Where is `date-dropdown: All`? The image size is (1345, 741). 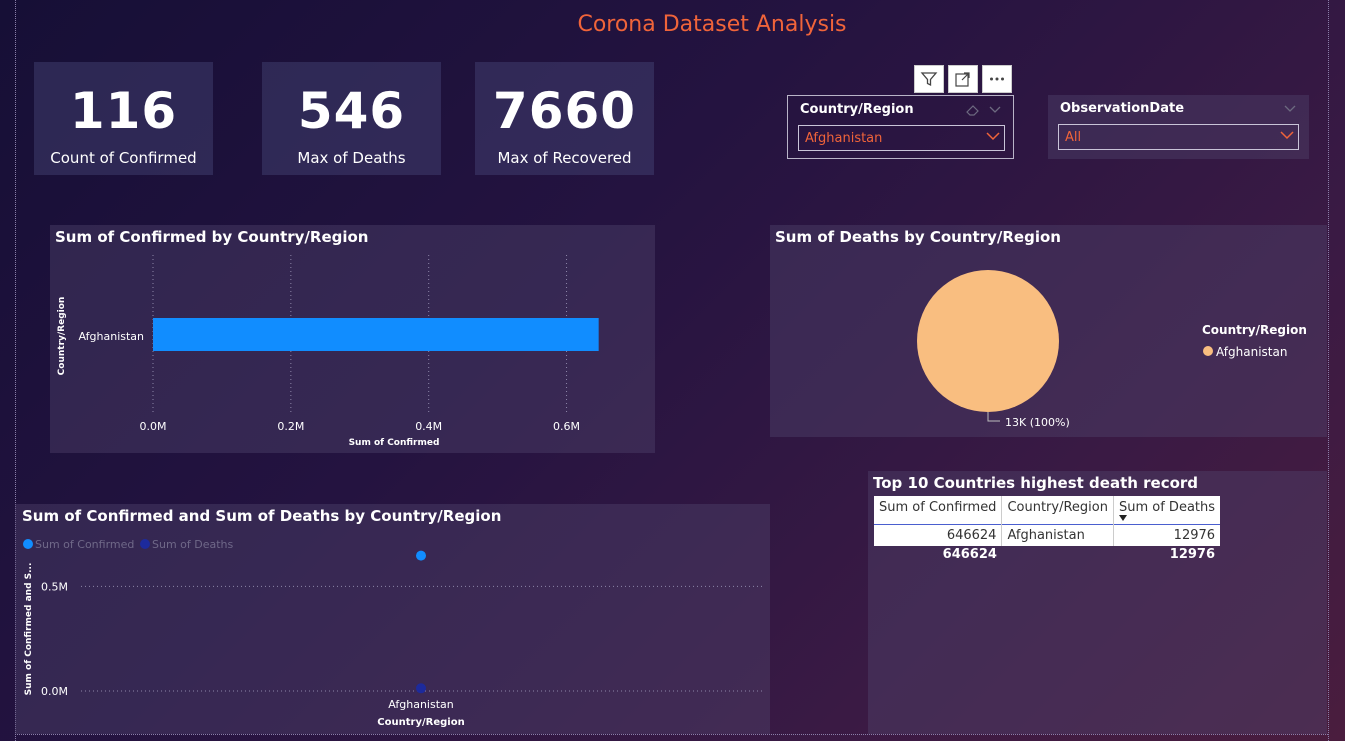
date-dropdown: All is located at coordinates (1178, 137).